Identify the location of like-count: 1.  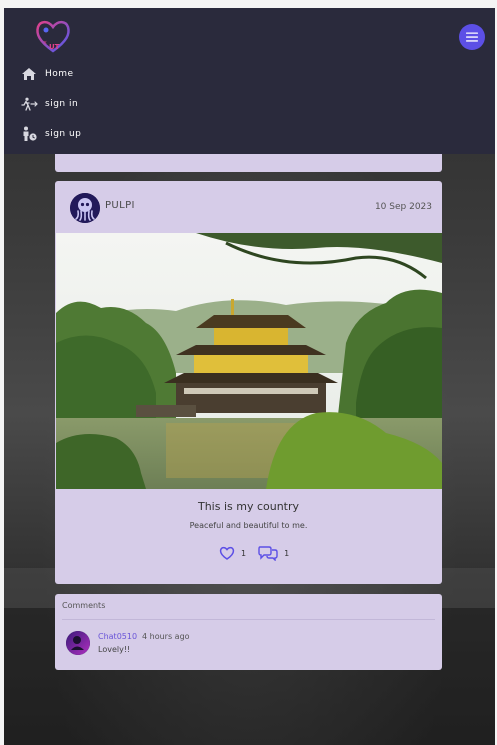
(244, 553).